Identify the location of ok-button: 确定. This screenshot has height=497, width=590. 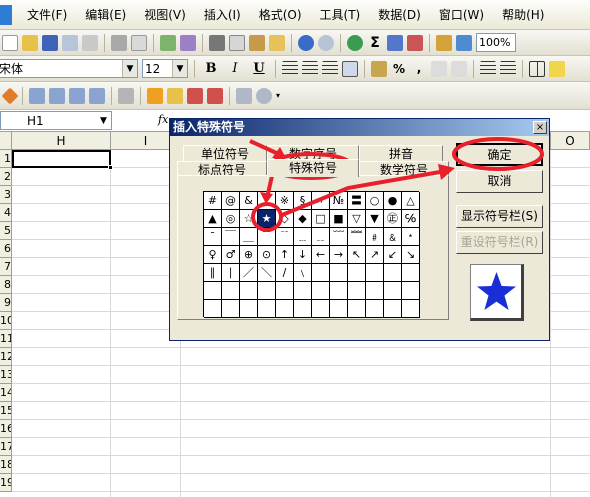
(499, 154).